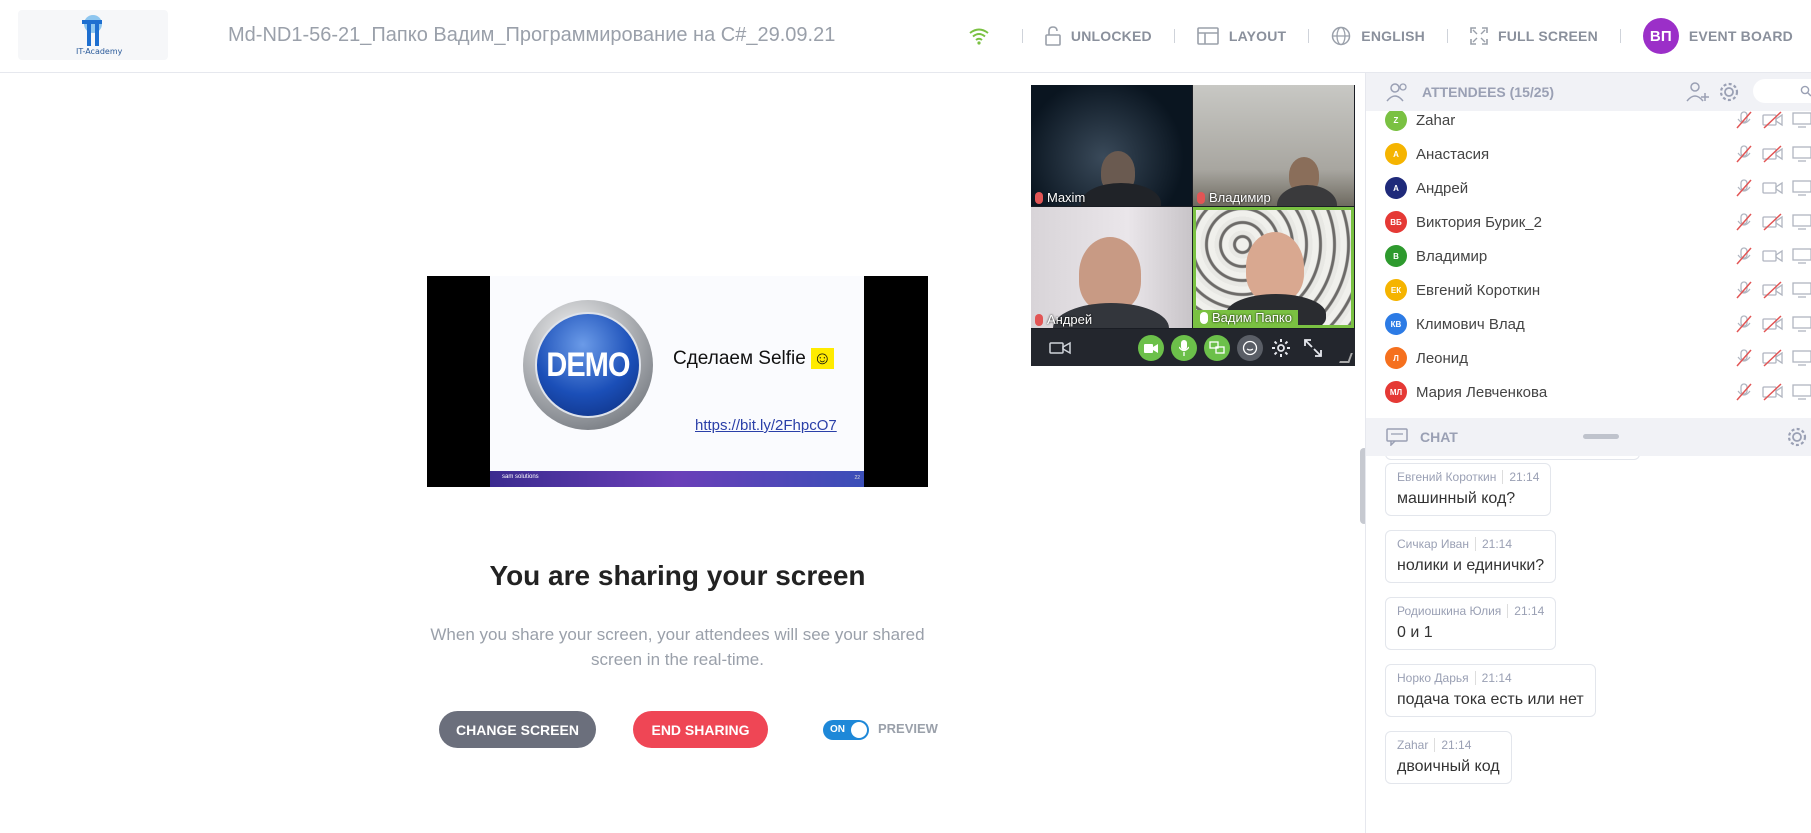 This screenshot has width=1811, height=833. I want to click on chat-message-meta: Норко Дарья 21:14, so click(1490, 678).